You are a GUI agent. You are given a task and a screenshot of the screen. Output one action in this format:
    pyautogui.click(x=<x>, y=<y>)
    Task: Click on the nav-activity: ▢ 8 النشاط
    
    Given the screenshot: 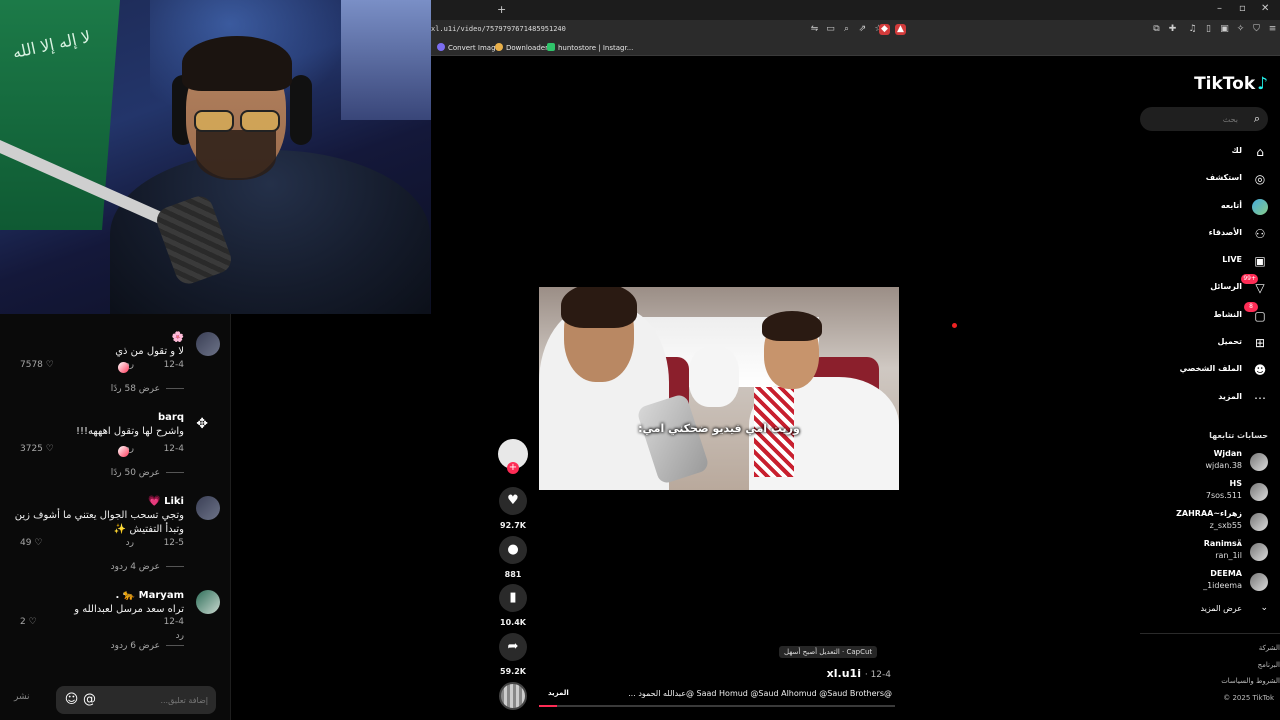 What is the action you would take?
    pyautogui.click(x=1208, y=314)
    